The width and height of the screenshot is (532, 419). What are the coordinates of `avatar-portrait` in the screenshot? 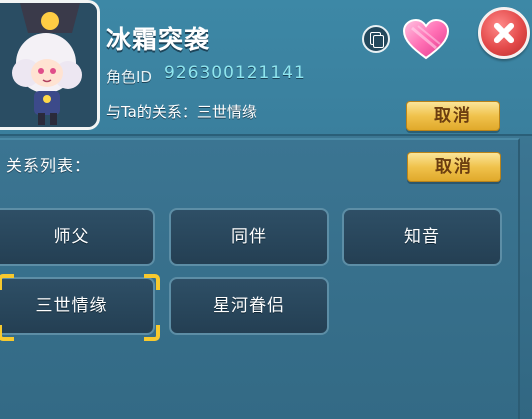 It's located at (48, 65).